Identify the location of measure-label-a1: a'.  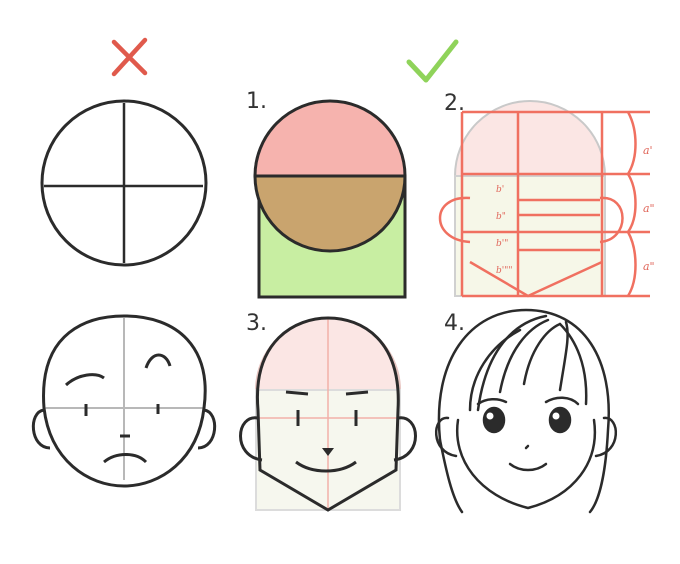
(648, 150).